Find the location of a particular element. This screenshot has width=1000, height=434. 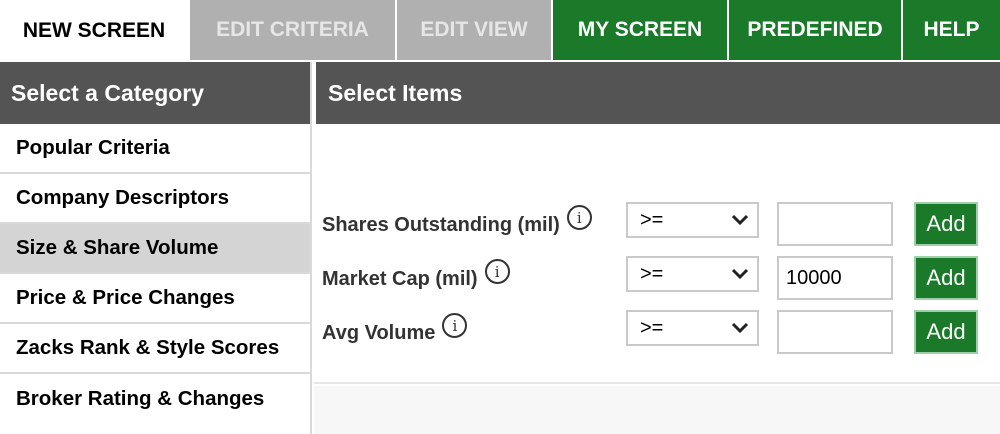

criteria-row-label-container: Shares Outstanding (mil) i is located at coordinates (457, 221).